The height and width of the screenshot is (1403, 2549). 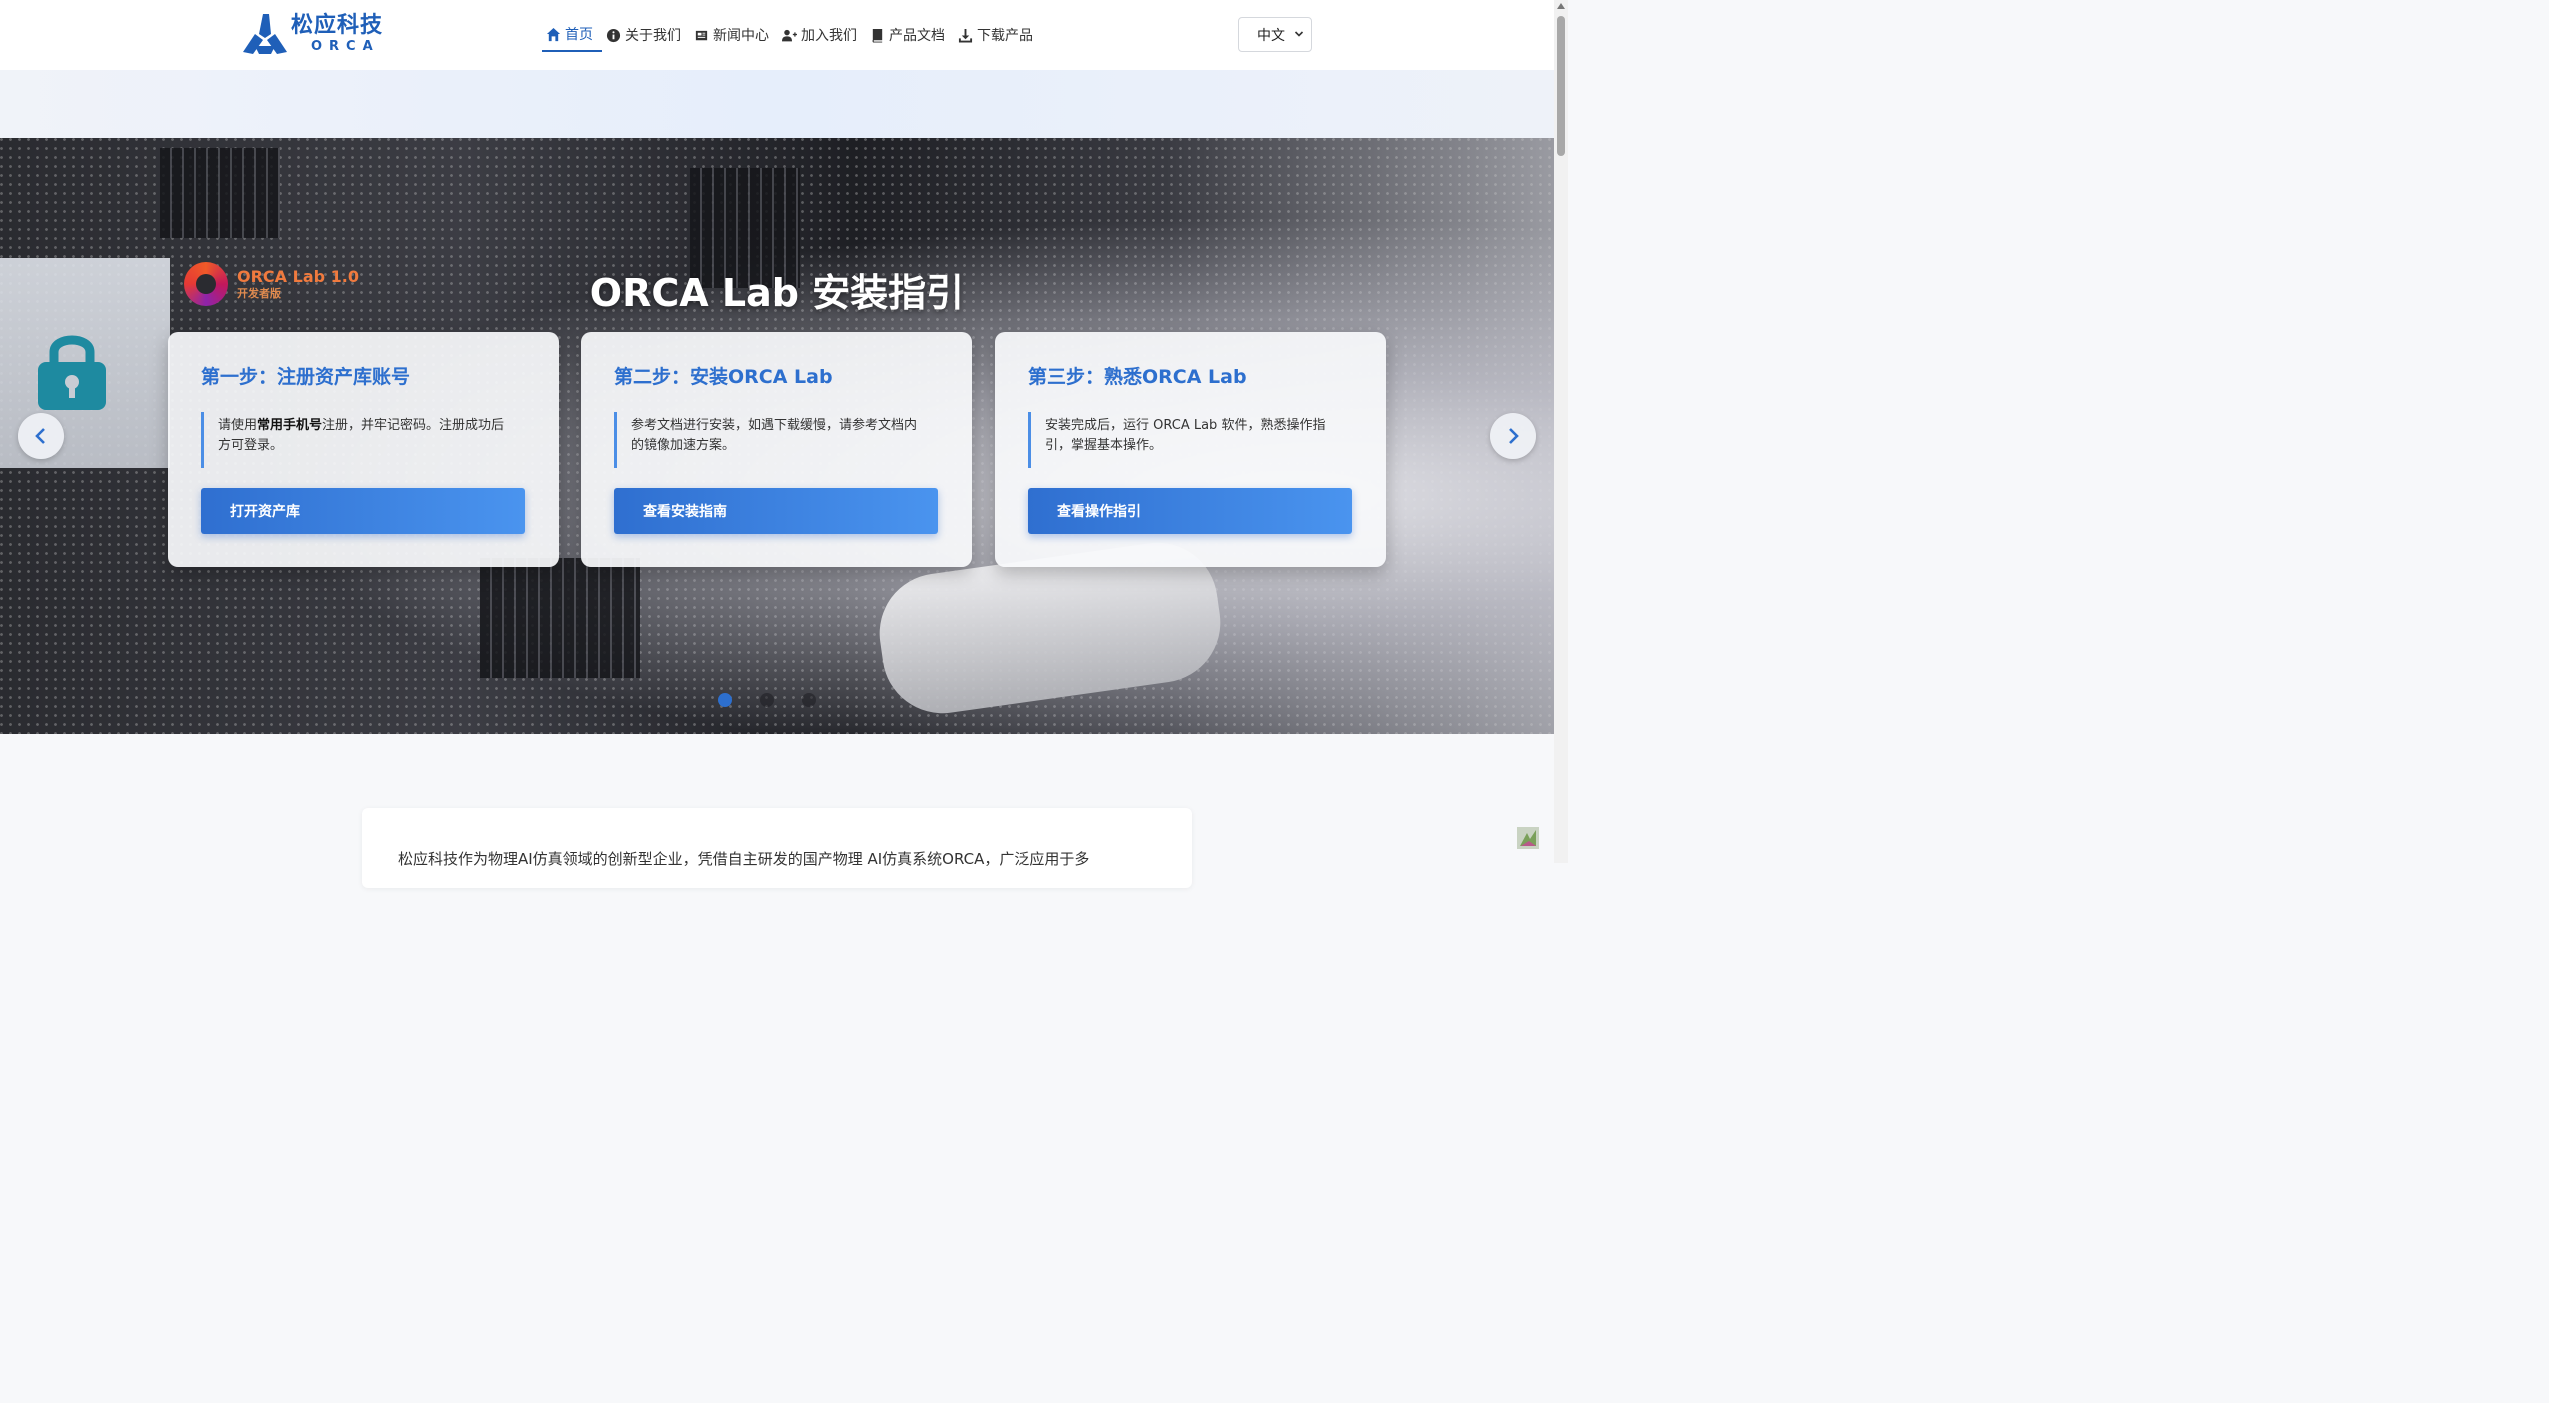 I want to click on header-spacer-band, so click(x=777, y=104).